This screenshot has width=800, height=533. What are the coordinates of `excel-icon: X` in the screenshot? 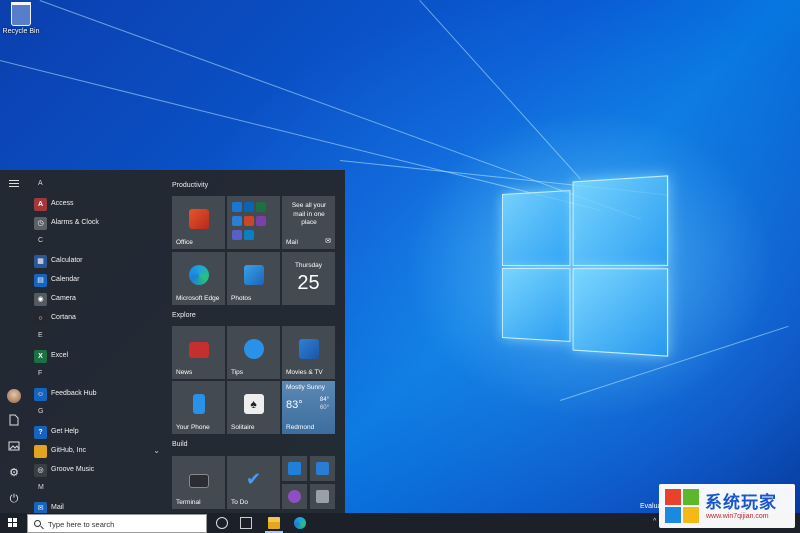 It's located at (40, 356).